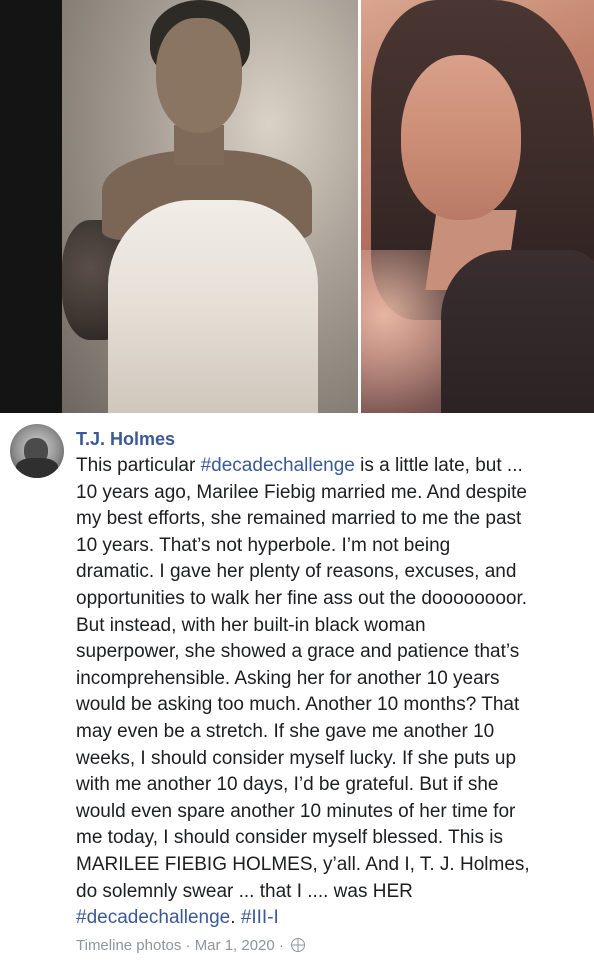 Image resolution: width=594 pixels, height=961 pixels. What do you see at coordinates (235, 945) in the screenshot?
I see `post-date: Mar 1, 2020` at bounding box center [235, 945].